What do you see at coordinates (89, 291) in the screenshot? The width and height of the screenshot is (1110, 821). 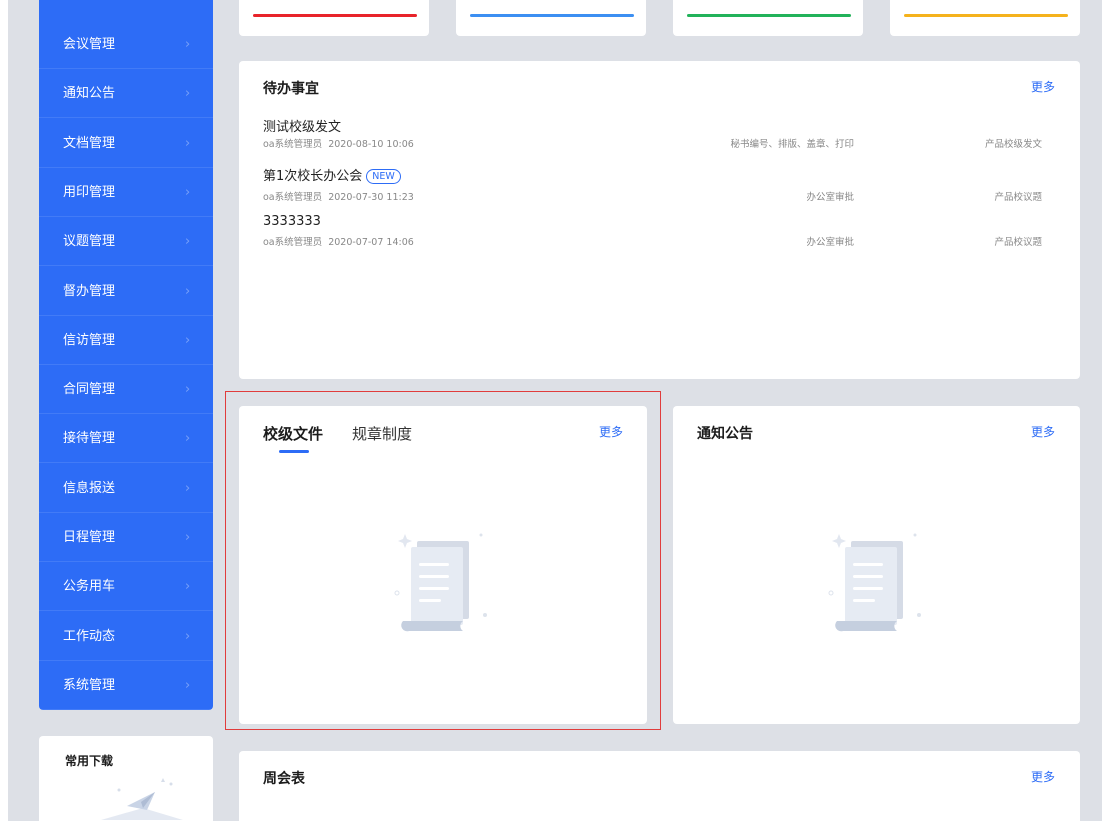 I see `sidebar-item-label: 督办管理` at bounding box center [89, 291].